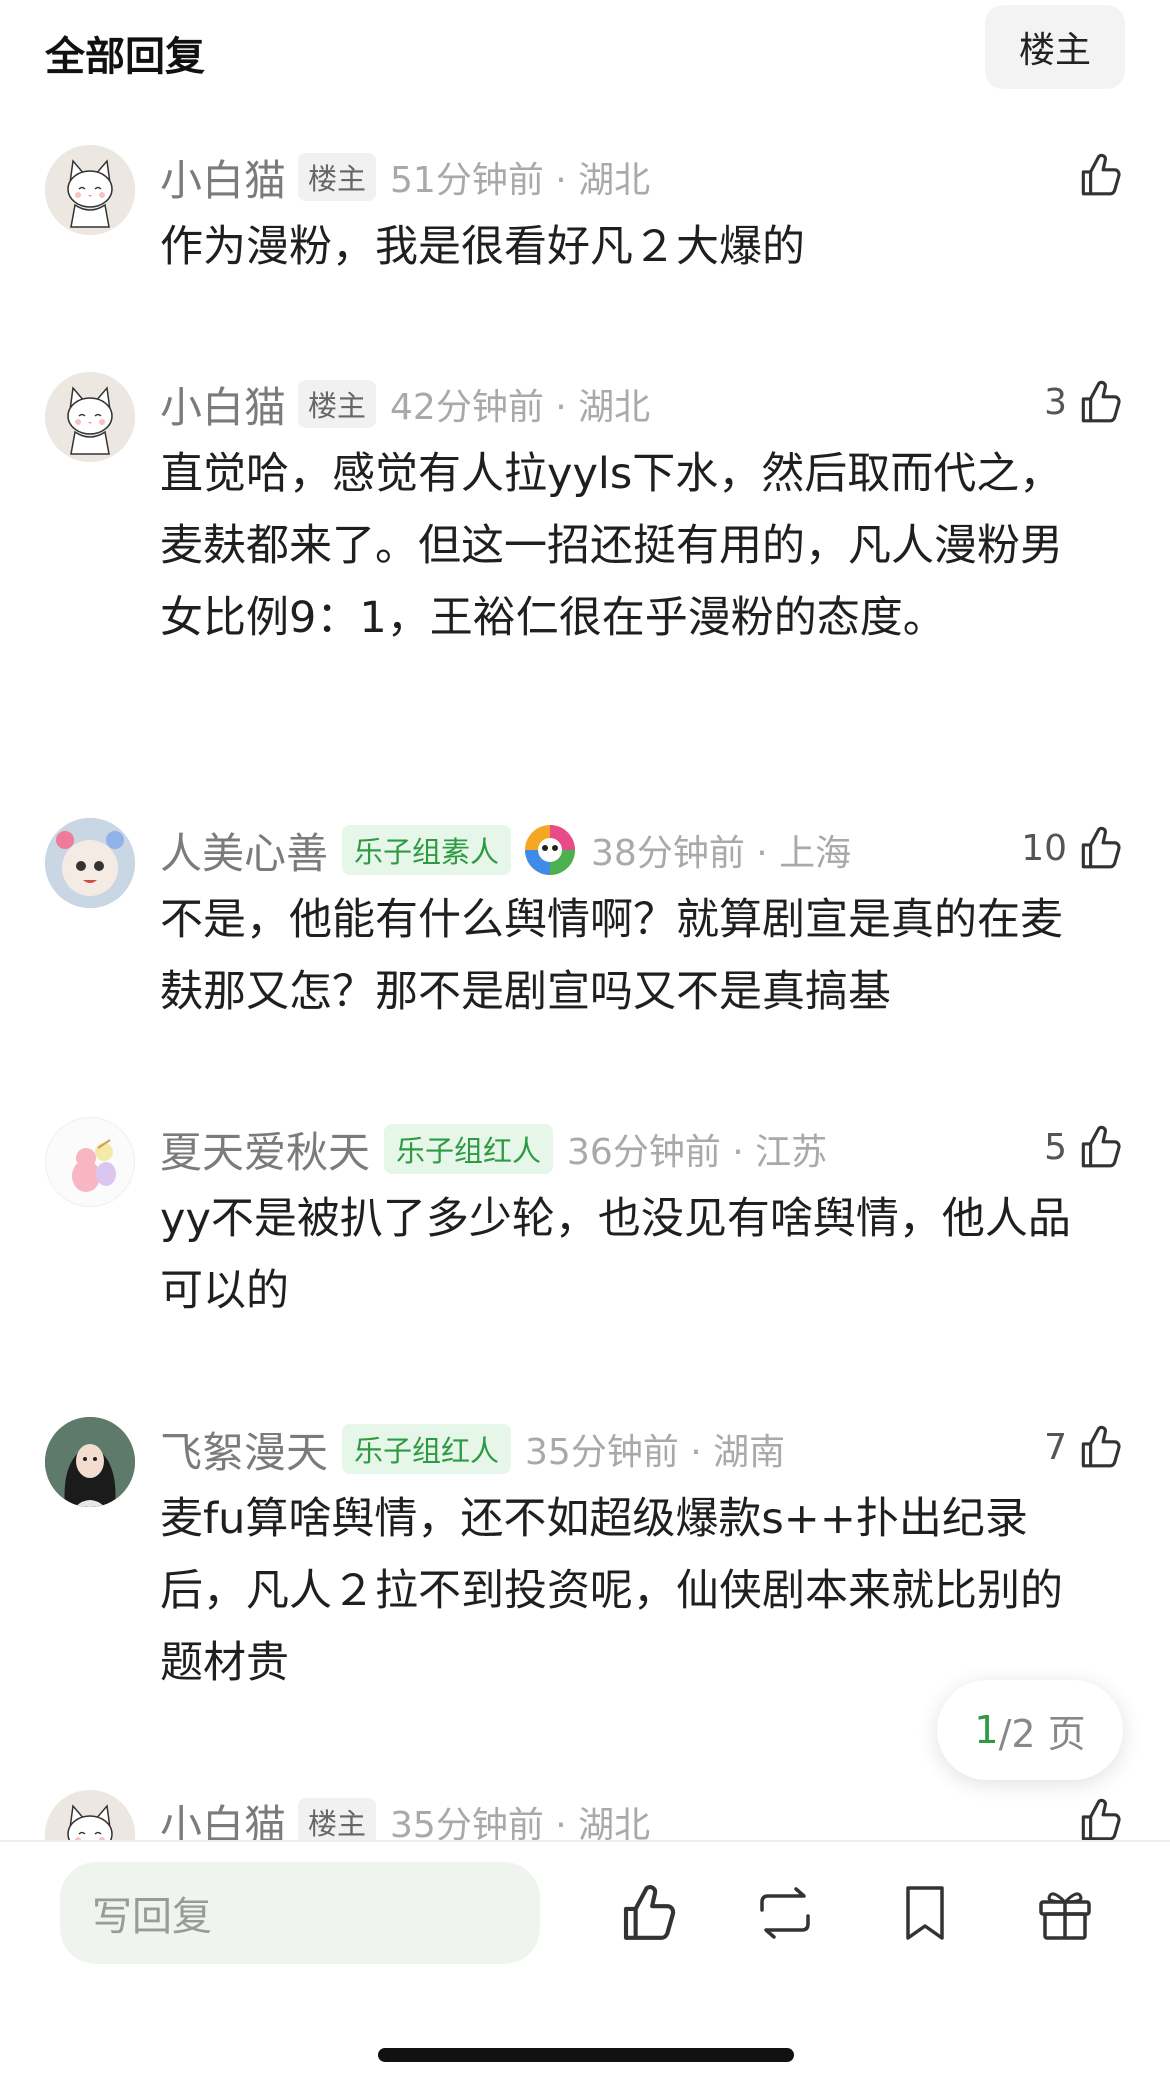 The height and width of the screenshot is (2087, 1170). Describe the element at coordinates (1065, 1916) in the screenshot. I see `gift-icon` at that location.